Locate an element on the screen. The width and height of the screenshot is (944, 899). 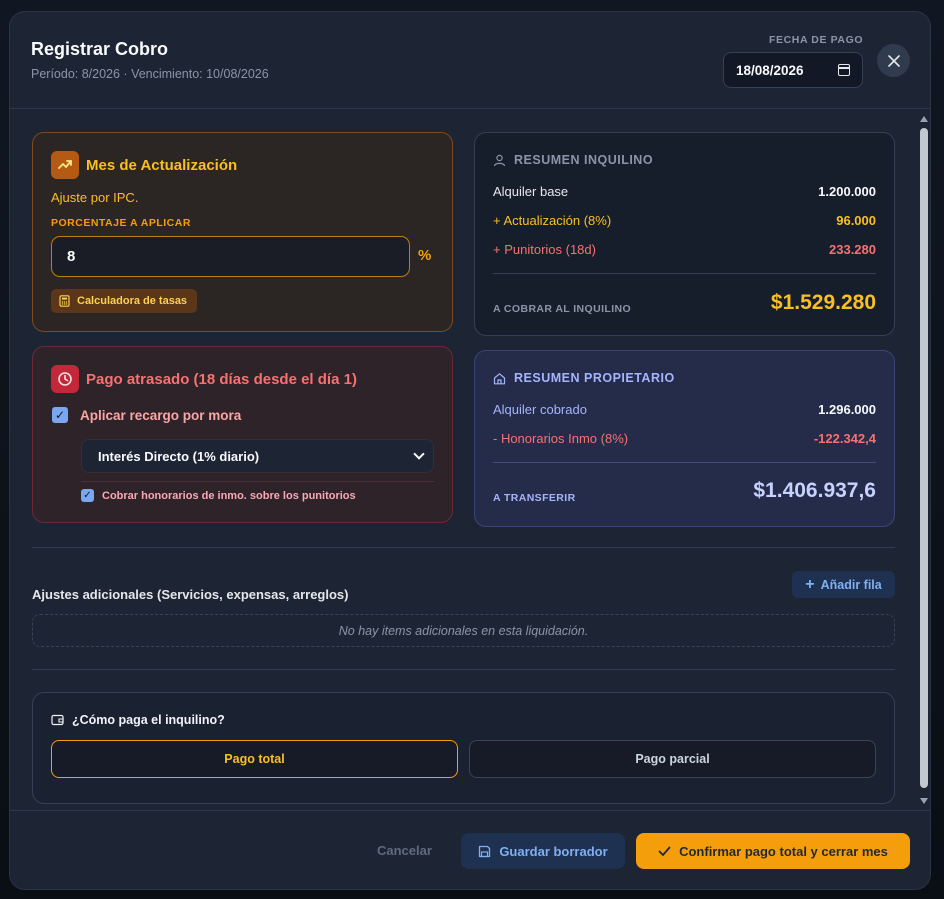
owner-row-fees: - Honorarios Inmo (8%) -122.342,4 is located at coordinates (684, 438).